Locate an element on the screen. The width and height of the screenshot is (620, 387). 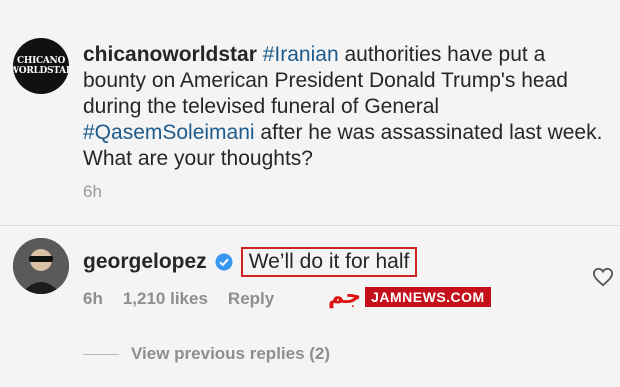
jamnews-label: JAMNEWS.COM is located at coordinates (428, 296).